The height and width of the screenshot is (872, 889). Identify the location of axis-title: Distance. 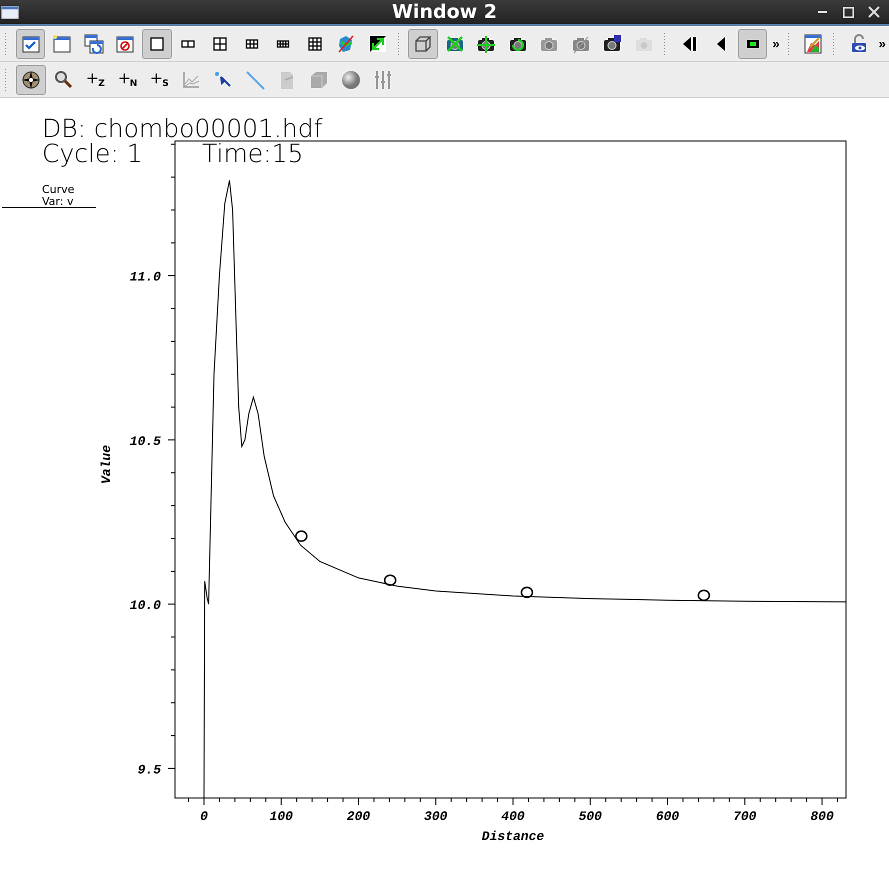
(513, 836).